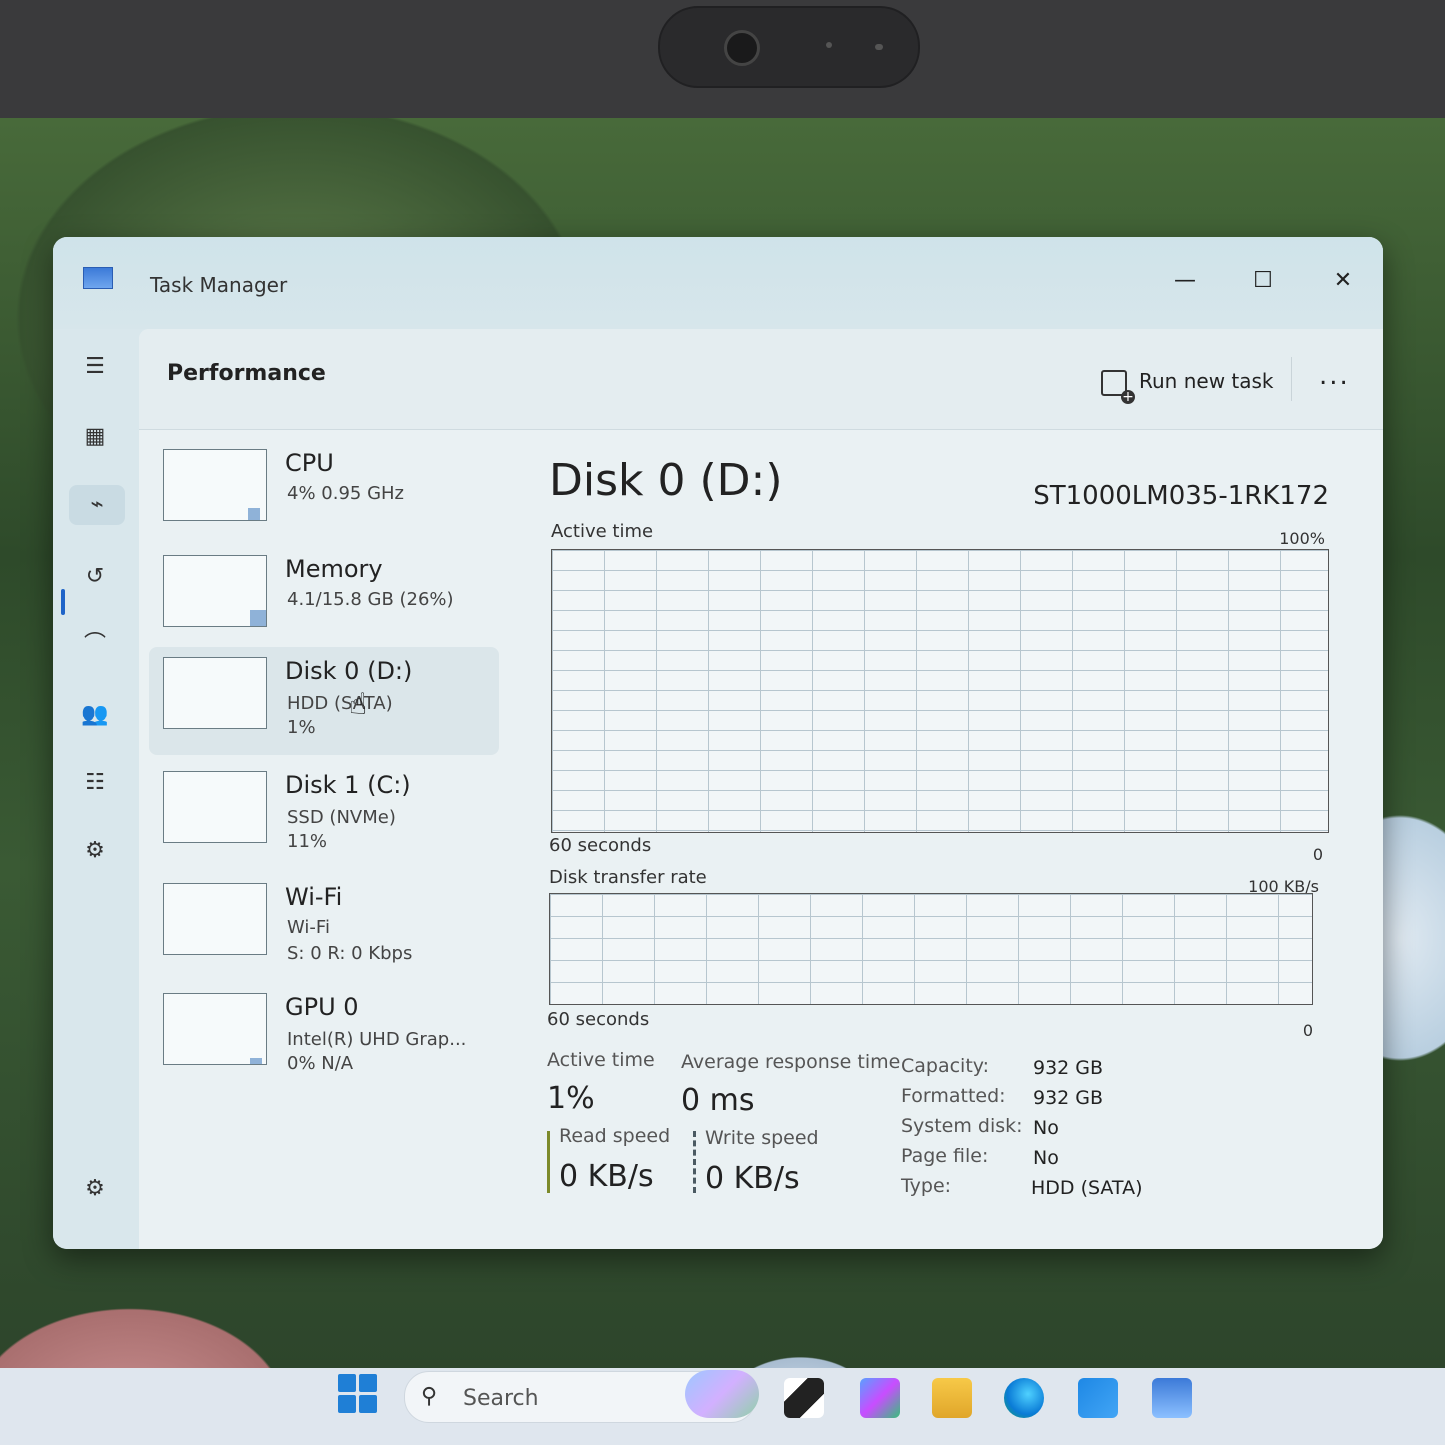 This screenshot has width=1445, height=1445. I want to click on taskbar: ⚲ Search, so click(722, 1406).